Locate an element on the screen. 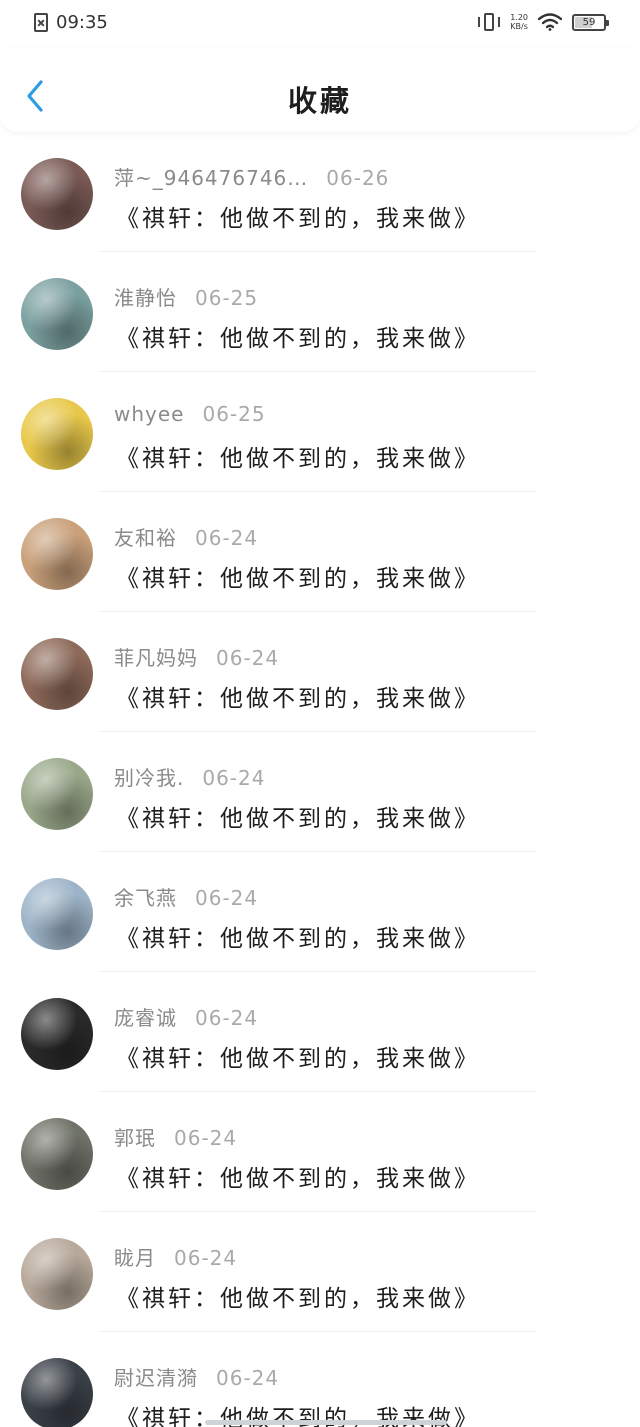  vibrate-icon is located at coordinates (489, 22).